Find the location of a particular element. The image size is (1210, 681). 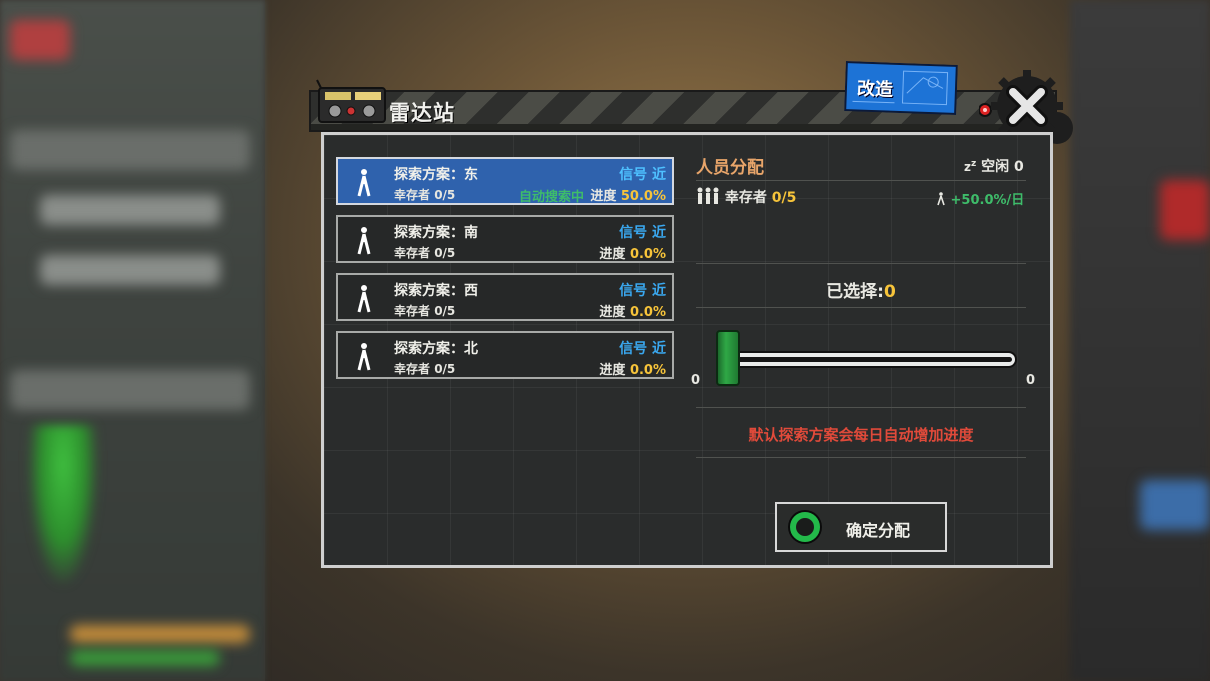

allocation-title: 人员分配 is located at coordinates (730, 168).